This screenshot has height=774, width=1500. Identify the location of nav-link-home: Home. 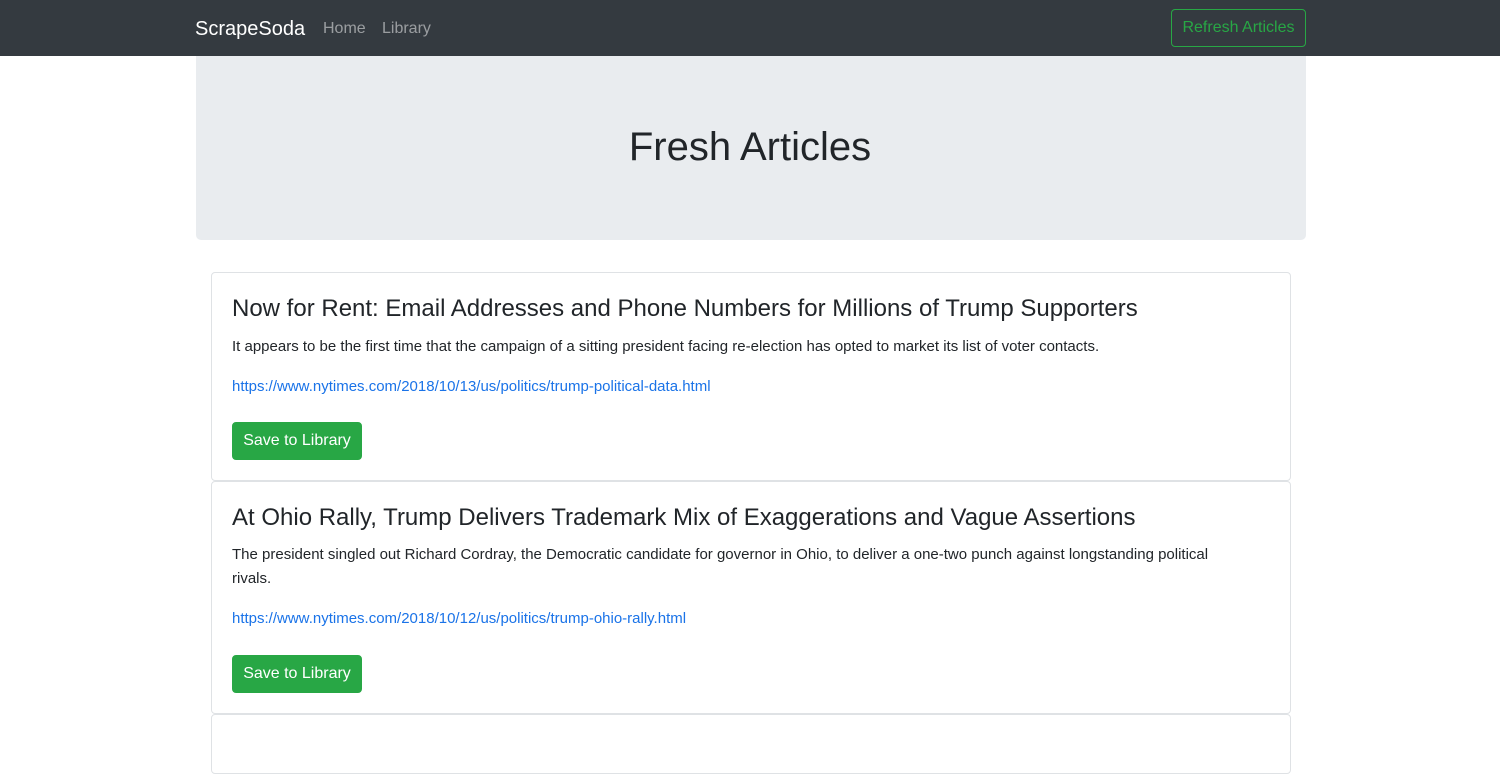
(344, 29).